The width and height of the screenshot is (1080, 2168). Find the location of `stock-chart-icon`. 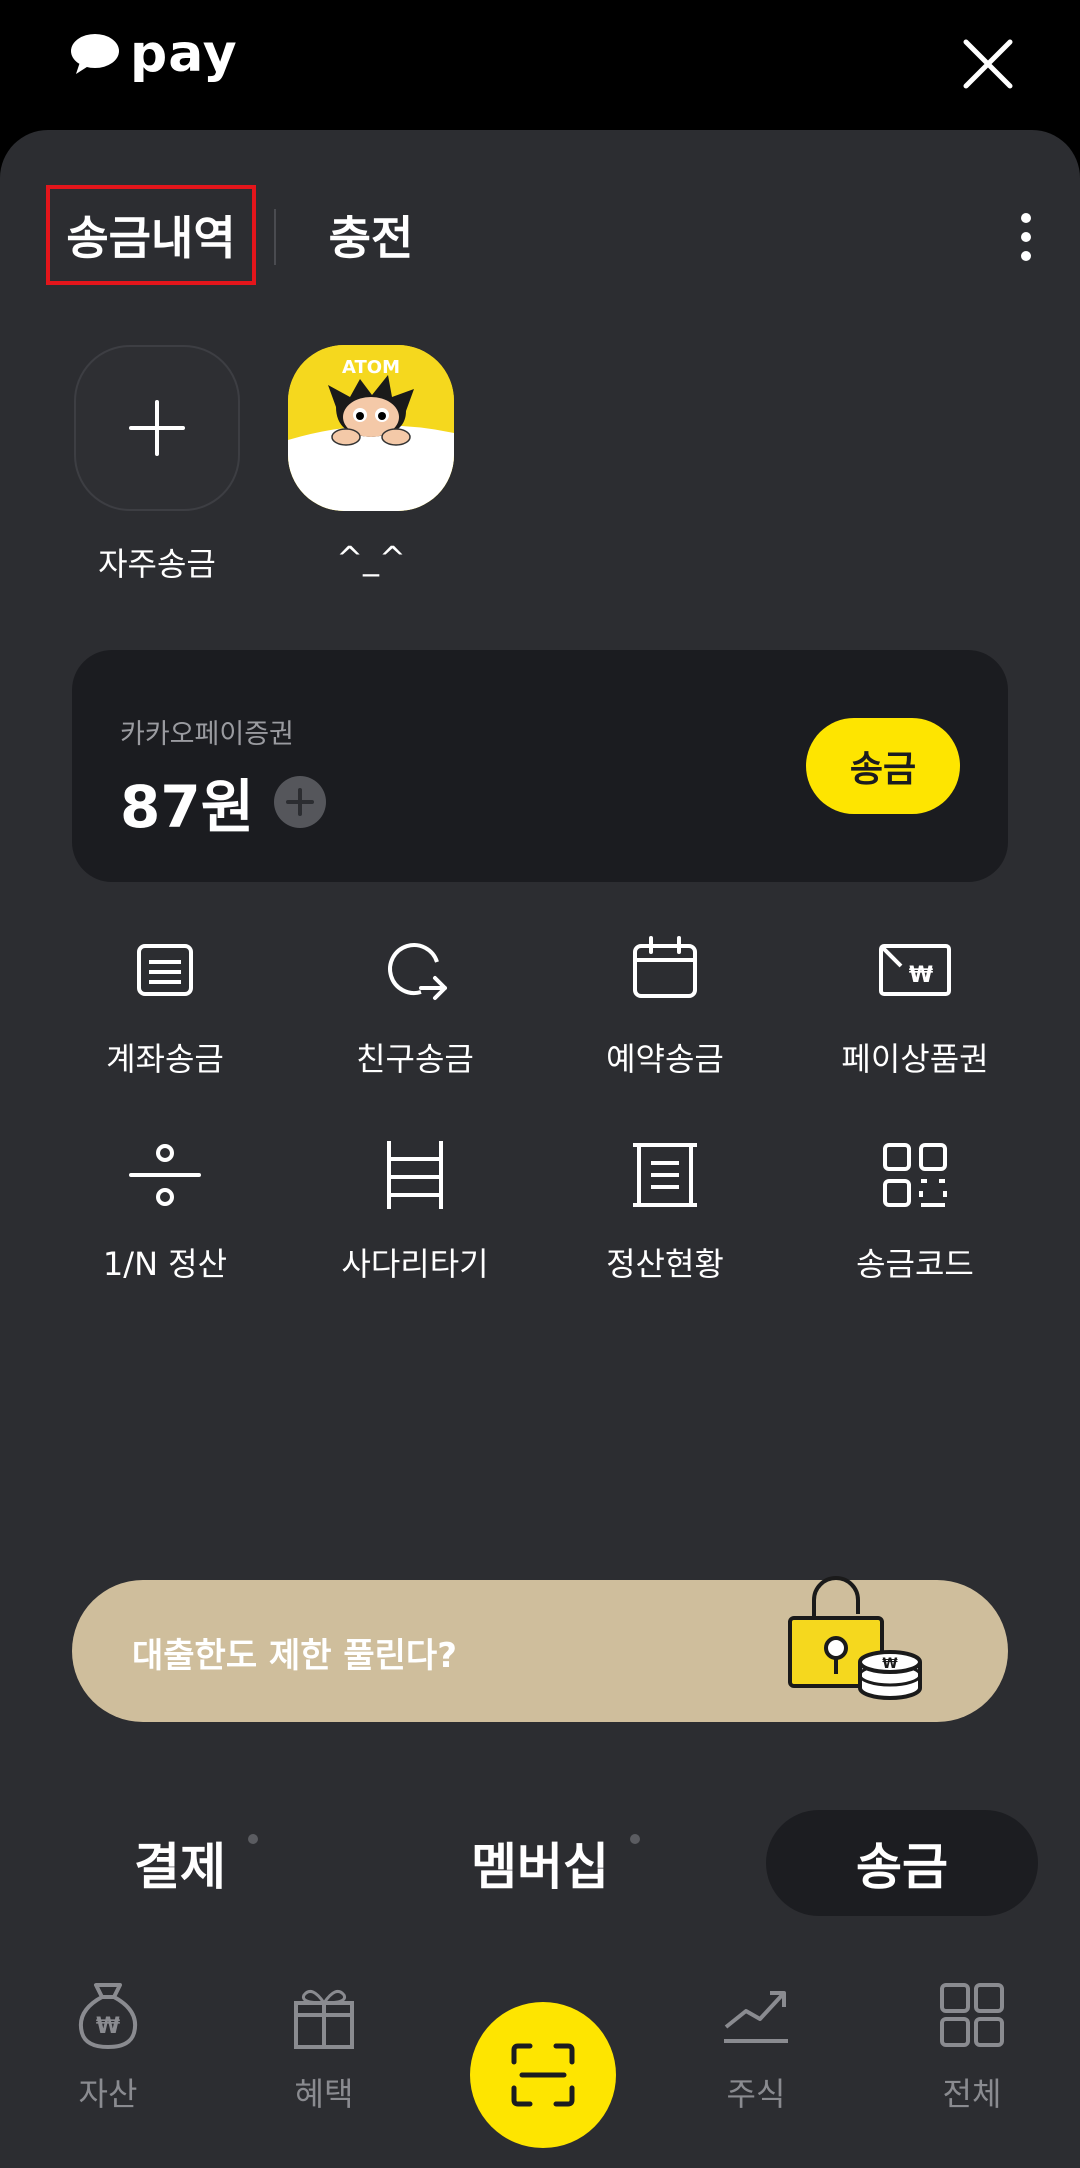

stock-chart-icon is located at coordinates (756, 2017).